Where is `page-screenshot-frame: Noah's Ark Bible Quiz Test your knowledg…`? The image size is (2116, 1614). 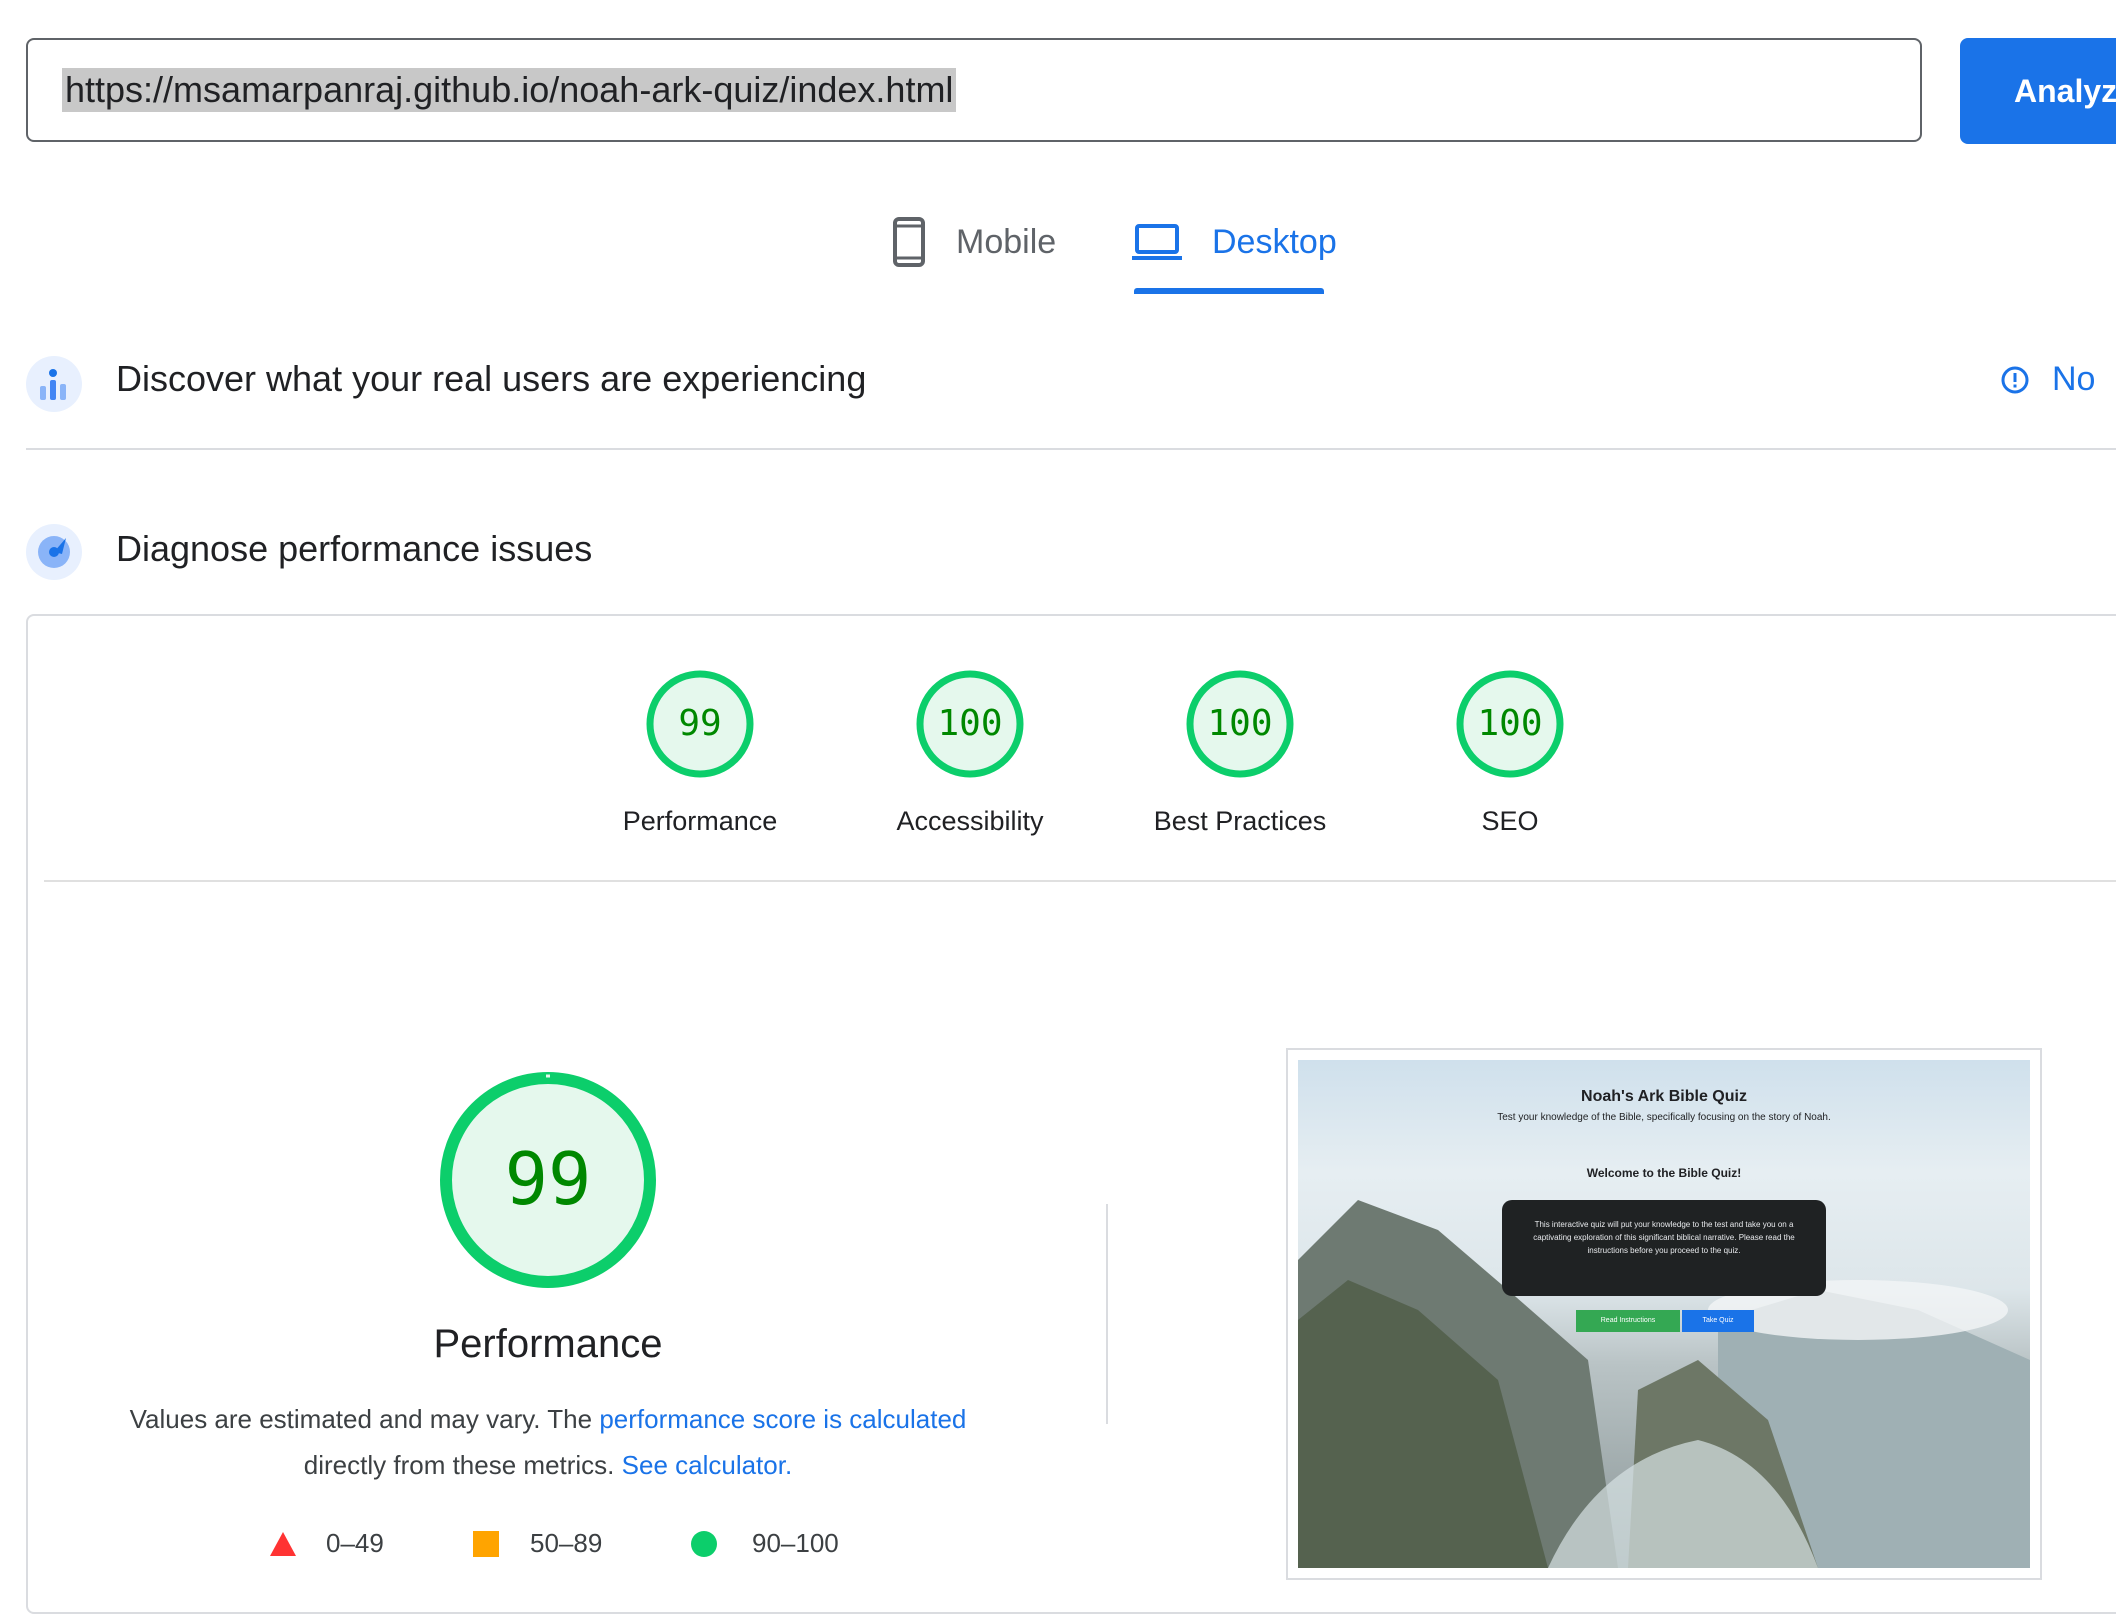 page-screenshot-frame: Noah's Ark Bible Quiz Test your knowledg… is located at coordinates (1664, 1314).